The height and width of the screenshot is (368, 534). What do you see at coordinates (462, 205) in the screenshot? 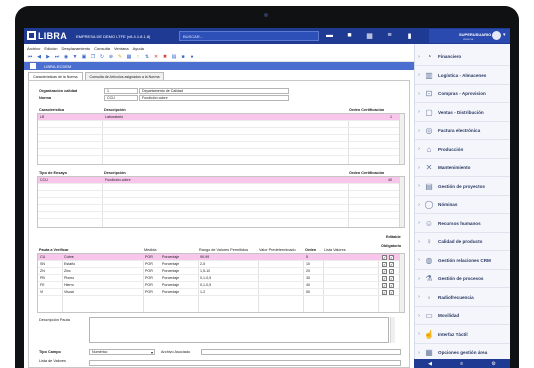
I see `sidebar-item-payroll: › ◯ Nóminas` at bounding box center [462, 205].